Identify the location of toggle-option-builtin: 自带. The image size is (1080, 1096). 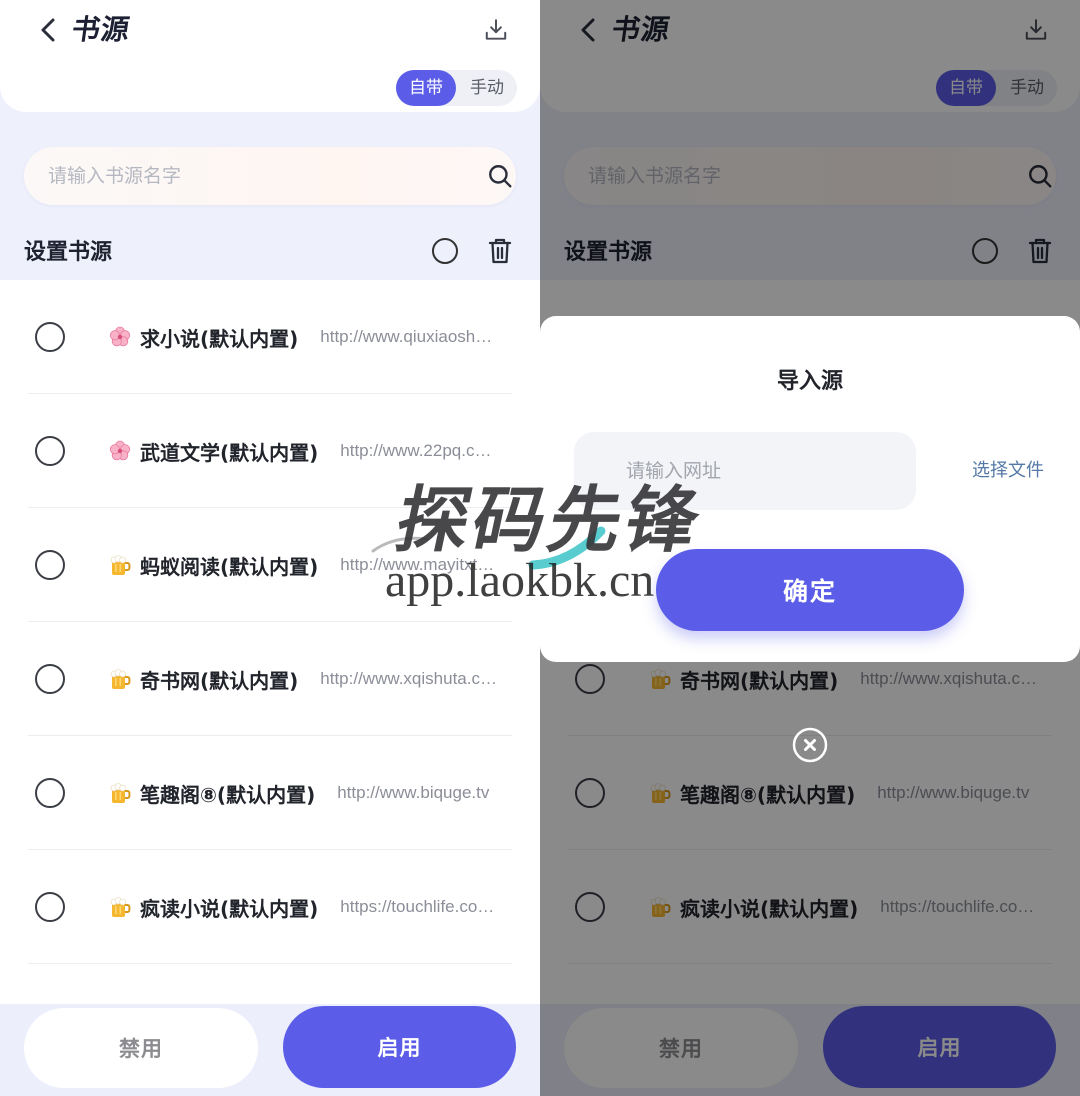
(426, 88).